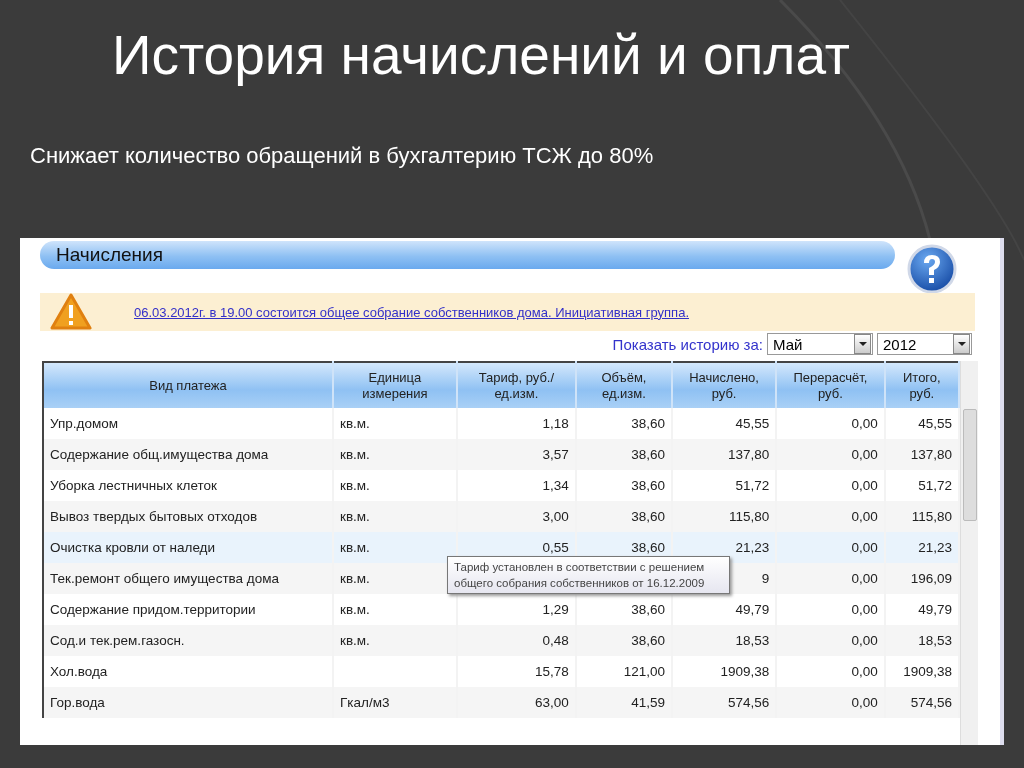 The image size is (1024, 768). I want to click on help-icon, so click(932, 269).